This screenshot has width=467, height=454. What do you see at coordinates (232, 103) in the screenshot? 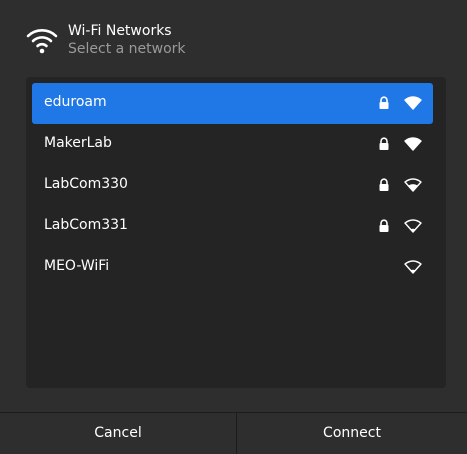
I see `network-row-eduroam: eduroam` at bounding box center [232, 103].